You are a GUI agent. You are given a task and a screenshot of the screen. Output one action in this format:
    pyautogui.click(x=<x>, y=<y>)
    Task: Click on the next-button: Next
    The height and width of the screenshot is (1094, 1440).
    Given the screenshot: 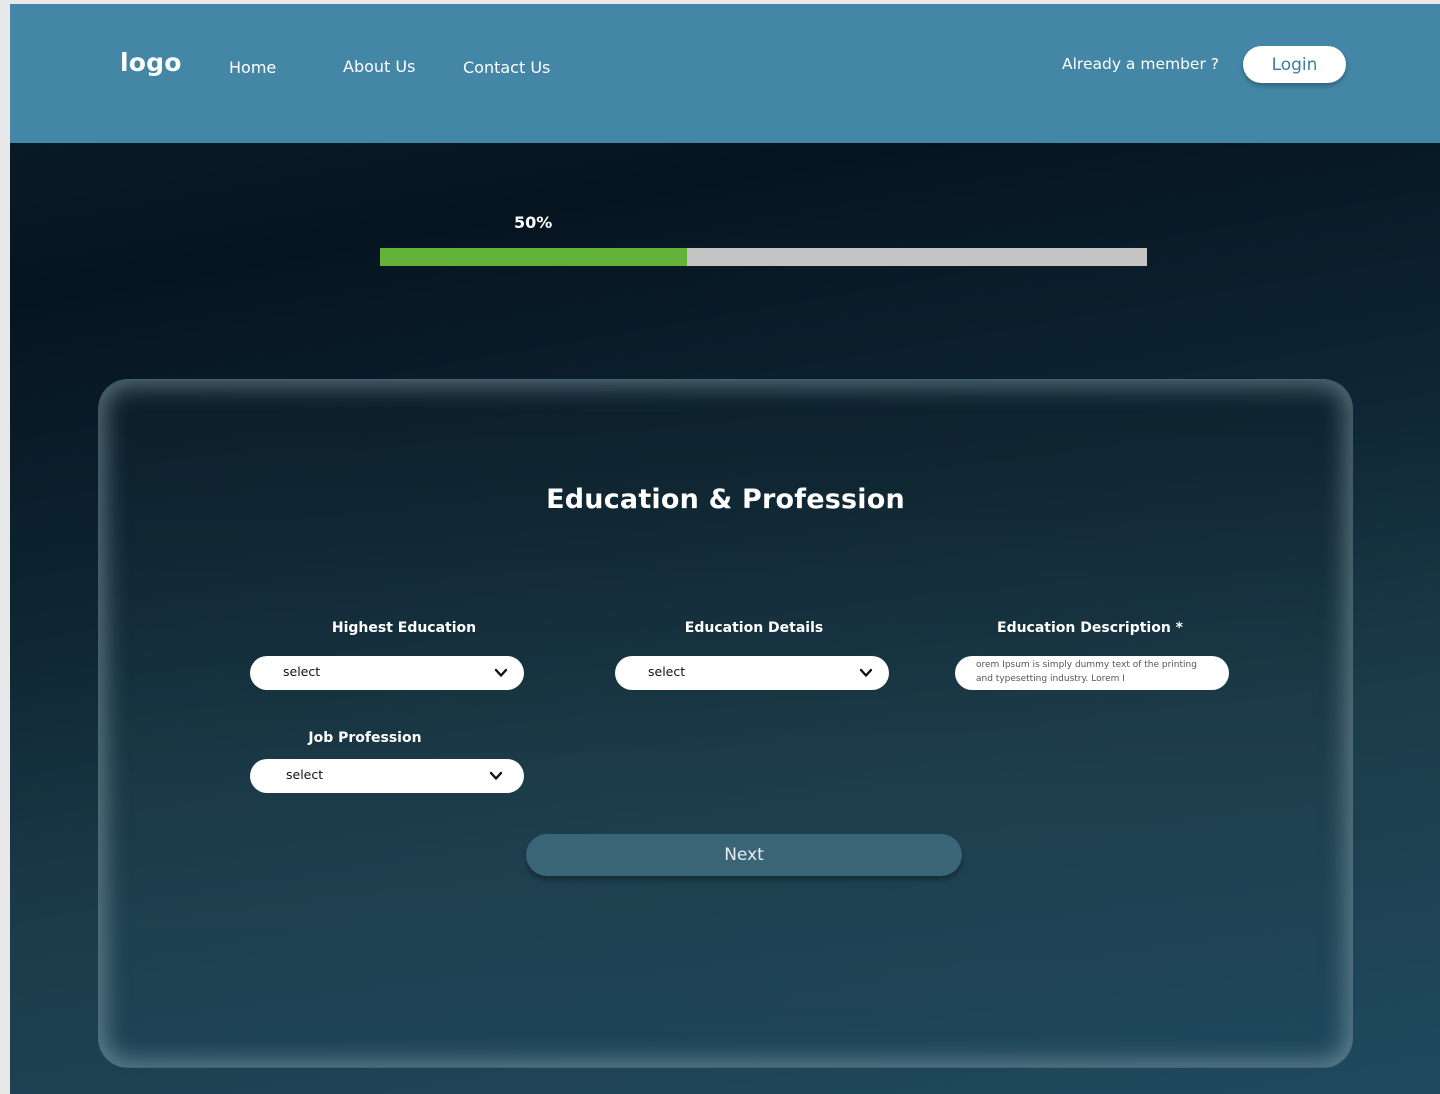 What is the action you would take?
    pyautogui.click(x=744, y=855)
    